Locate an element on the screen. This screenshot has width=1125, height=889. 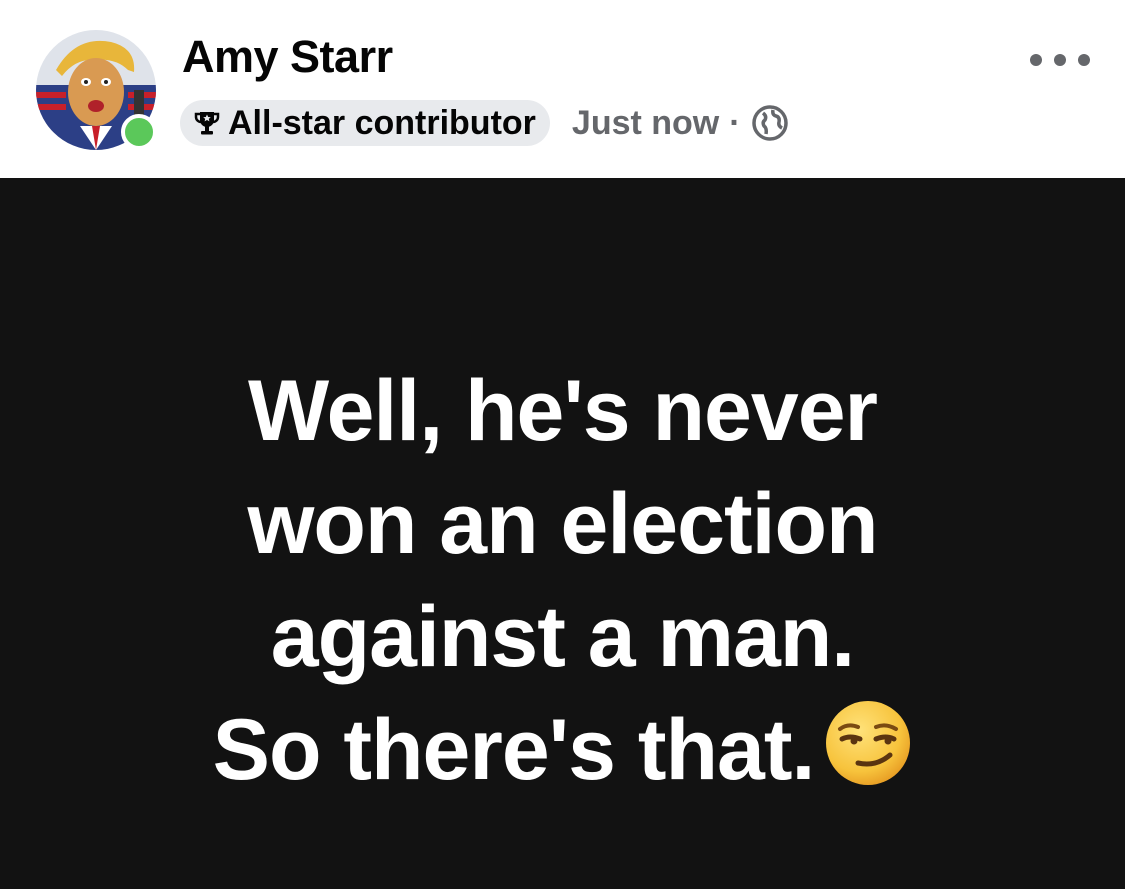
post-meta: All-star contributor Just now · is located at coordinates (484, 123).